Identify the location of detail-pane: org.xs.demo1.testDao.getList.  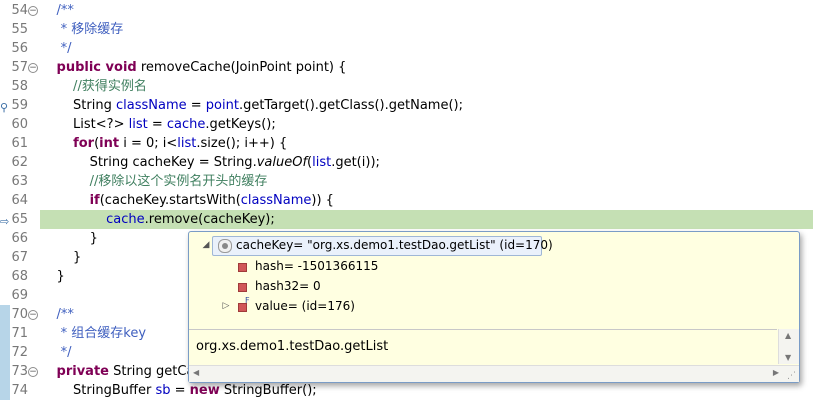
(483, 347).